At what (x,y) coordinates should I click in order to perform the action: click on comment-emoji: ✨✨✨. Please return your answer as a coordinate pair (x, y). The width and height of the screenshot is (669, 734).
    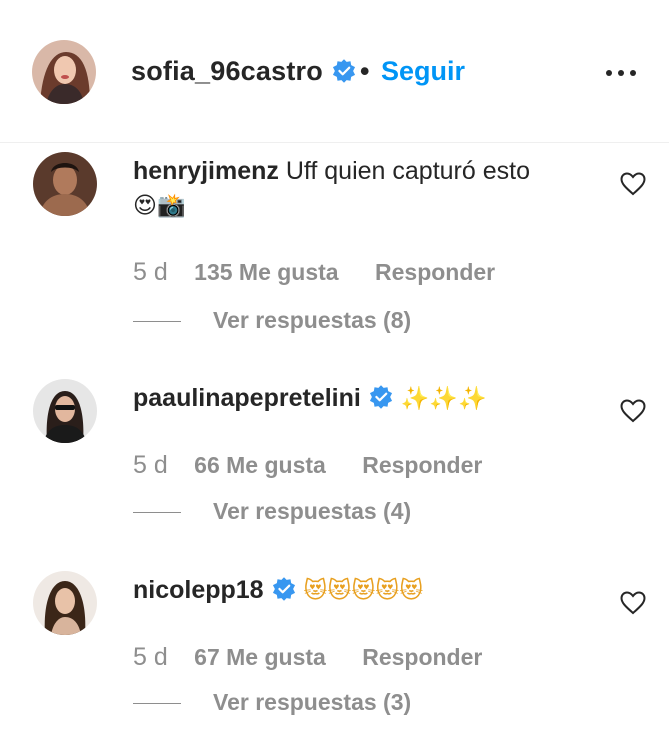
    Looking at the image, I should click on (443, 399).